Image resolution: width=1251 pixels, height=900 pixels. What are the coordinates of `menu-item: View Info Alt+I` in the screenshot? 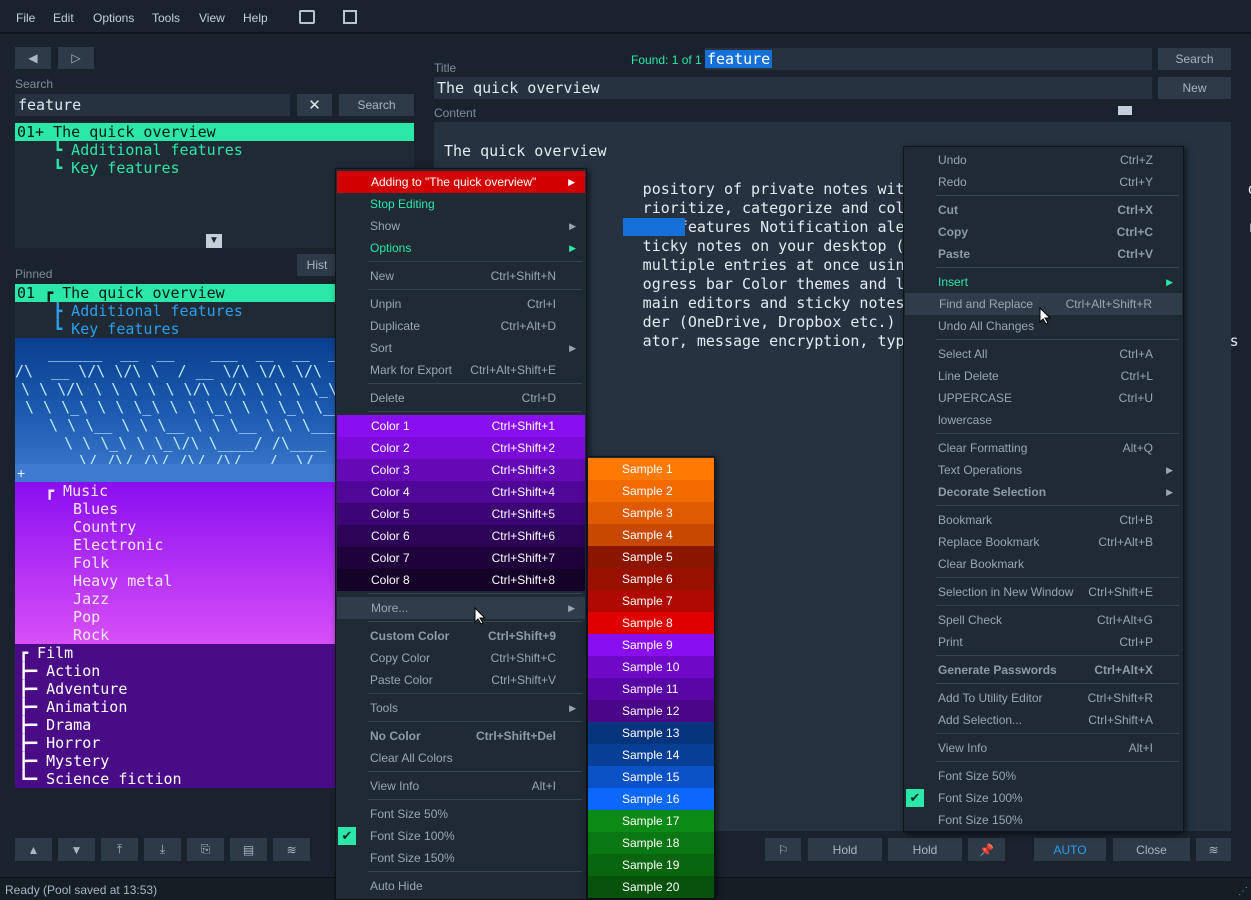 It's located at (461, 786).